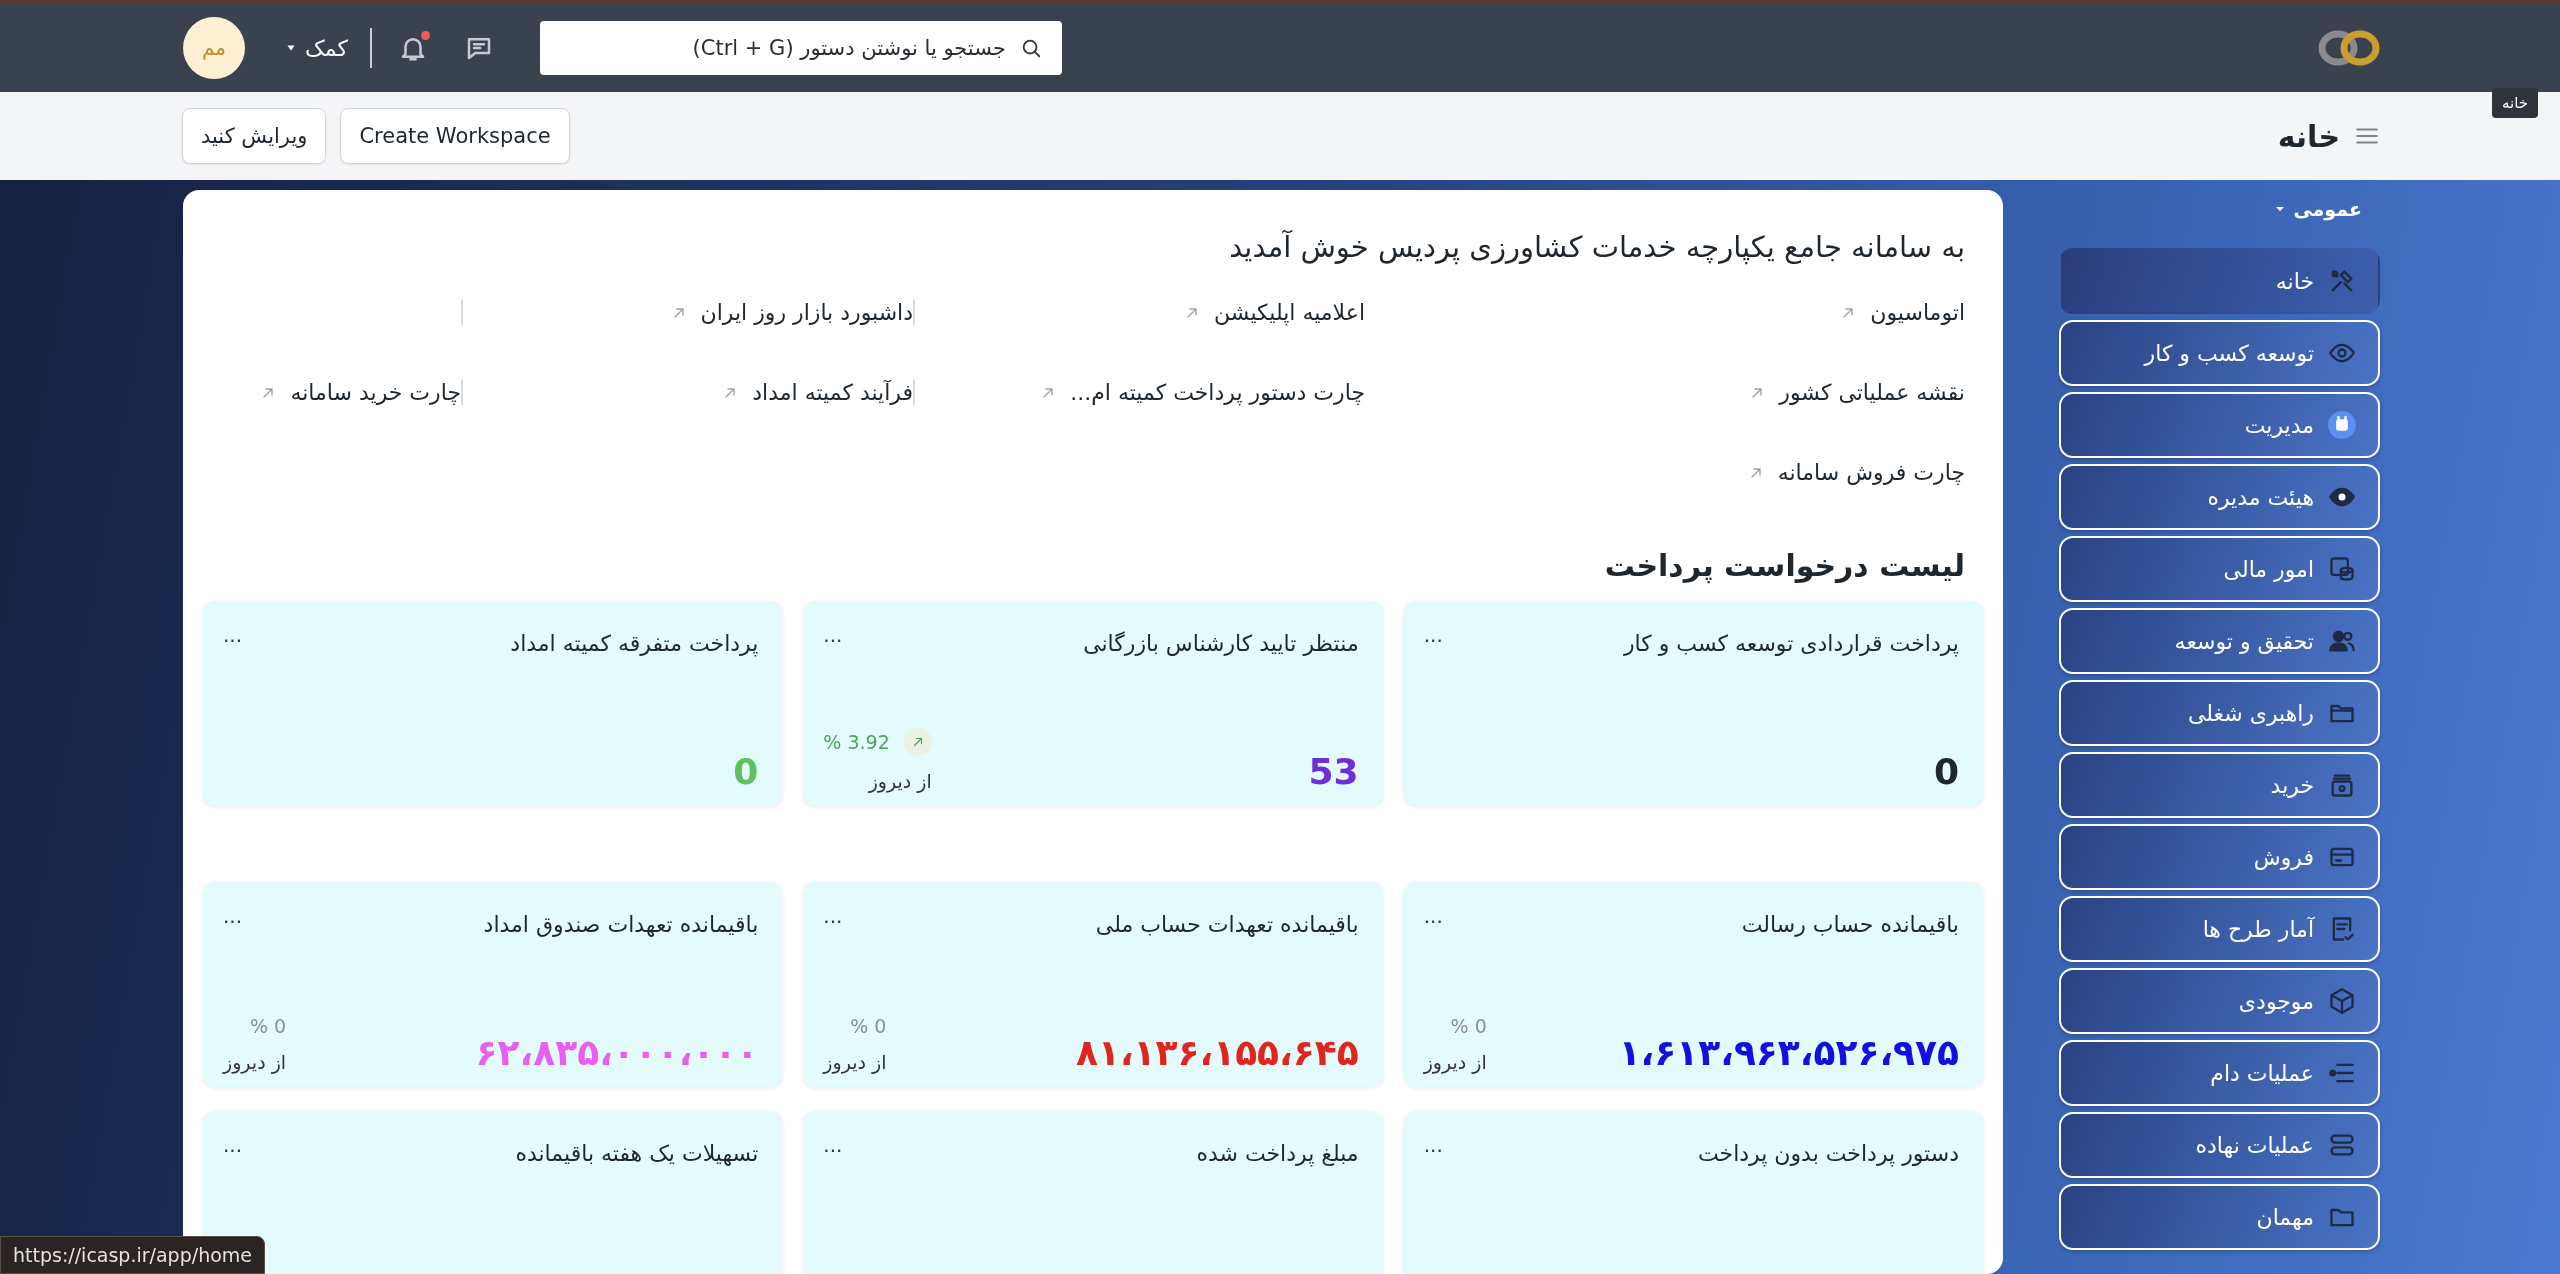  Describe the element at coordinates (2280, 209) in the screenshot. I see `caret-icon` at that location.